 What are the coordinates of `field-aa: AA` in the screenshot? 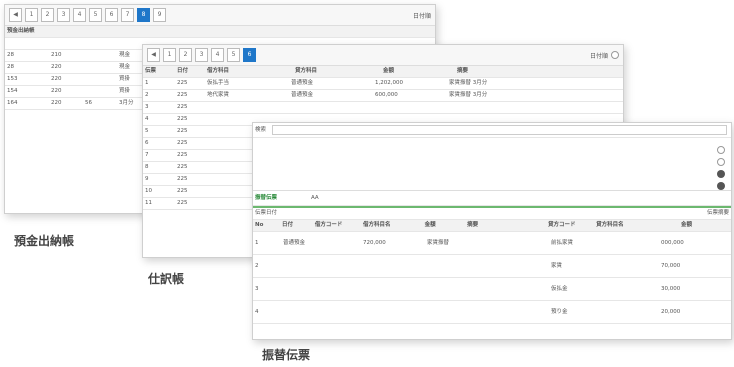 It's located at (315, 198).